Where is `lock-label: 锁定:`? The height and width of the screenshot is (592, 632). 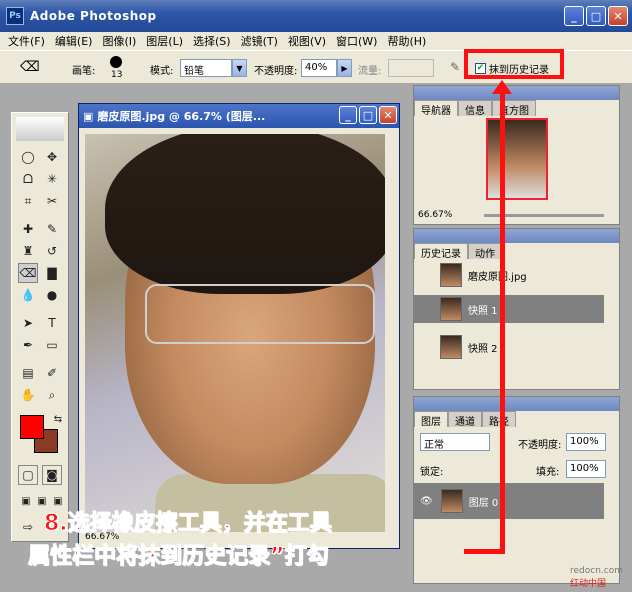
lock-label: 锁定: is located at coordinates (432, 472).